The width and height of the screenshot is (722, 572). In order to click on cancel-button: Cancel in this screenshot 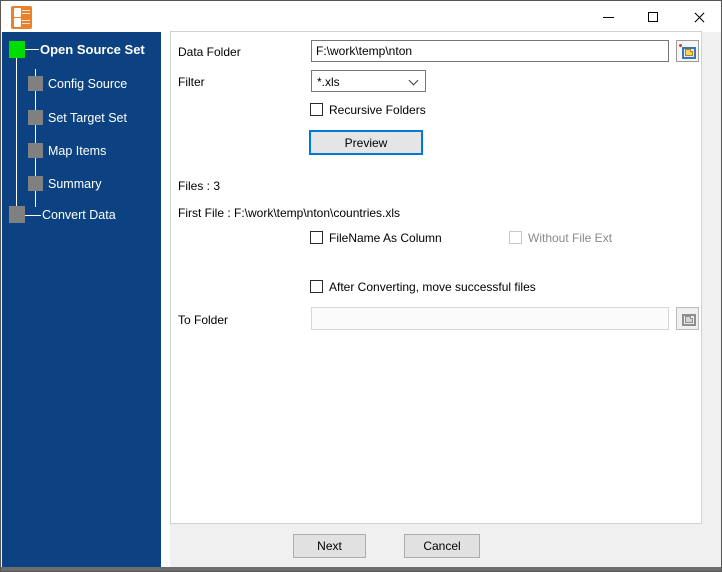, I will do `click(442, 546)`.